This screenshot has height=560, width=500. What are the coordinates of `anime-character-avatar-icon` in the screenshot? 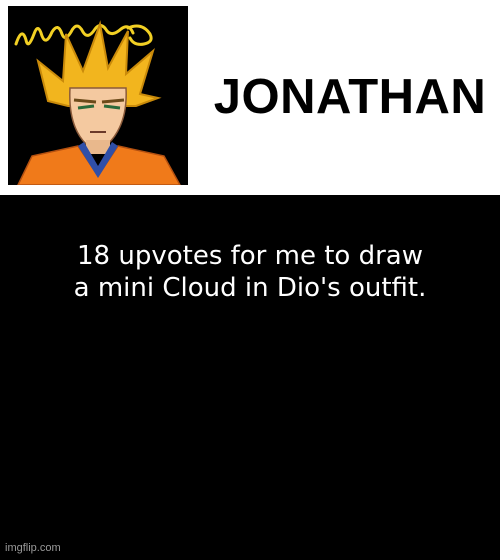 It's located at (98, 95).